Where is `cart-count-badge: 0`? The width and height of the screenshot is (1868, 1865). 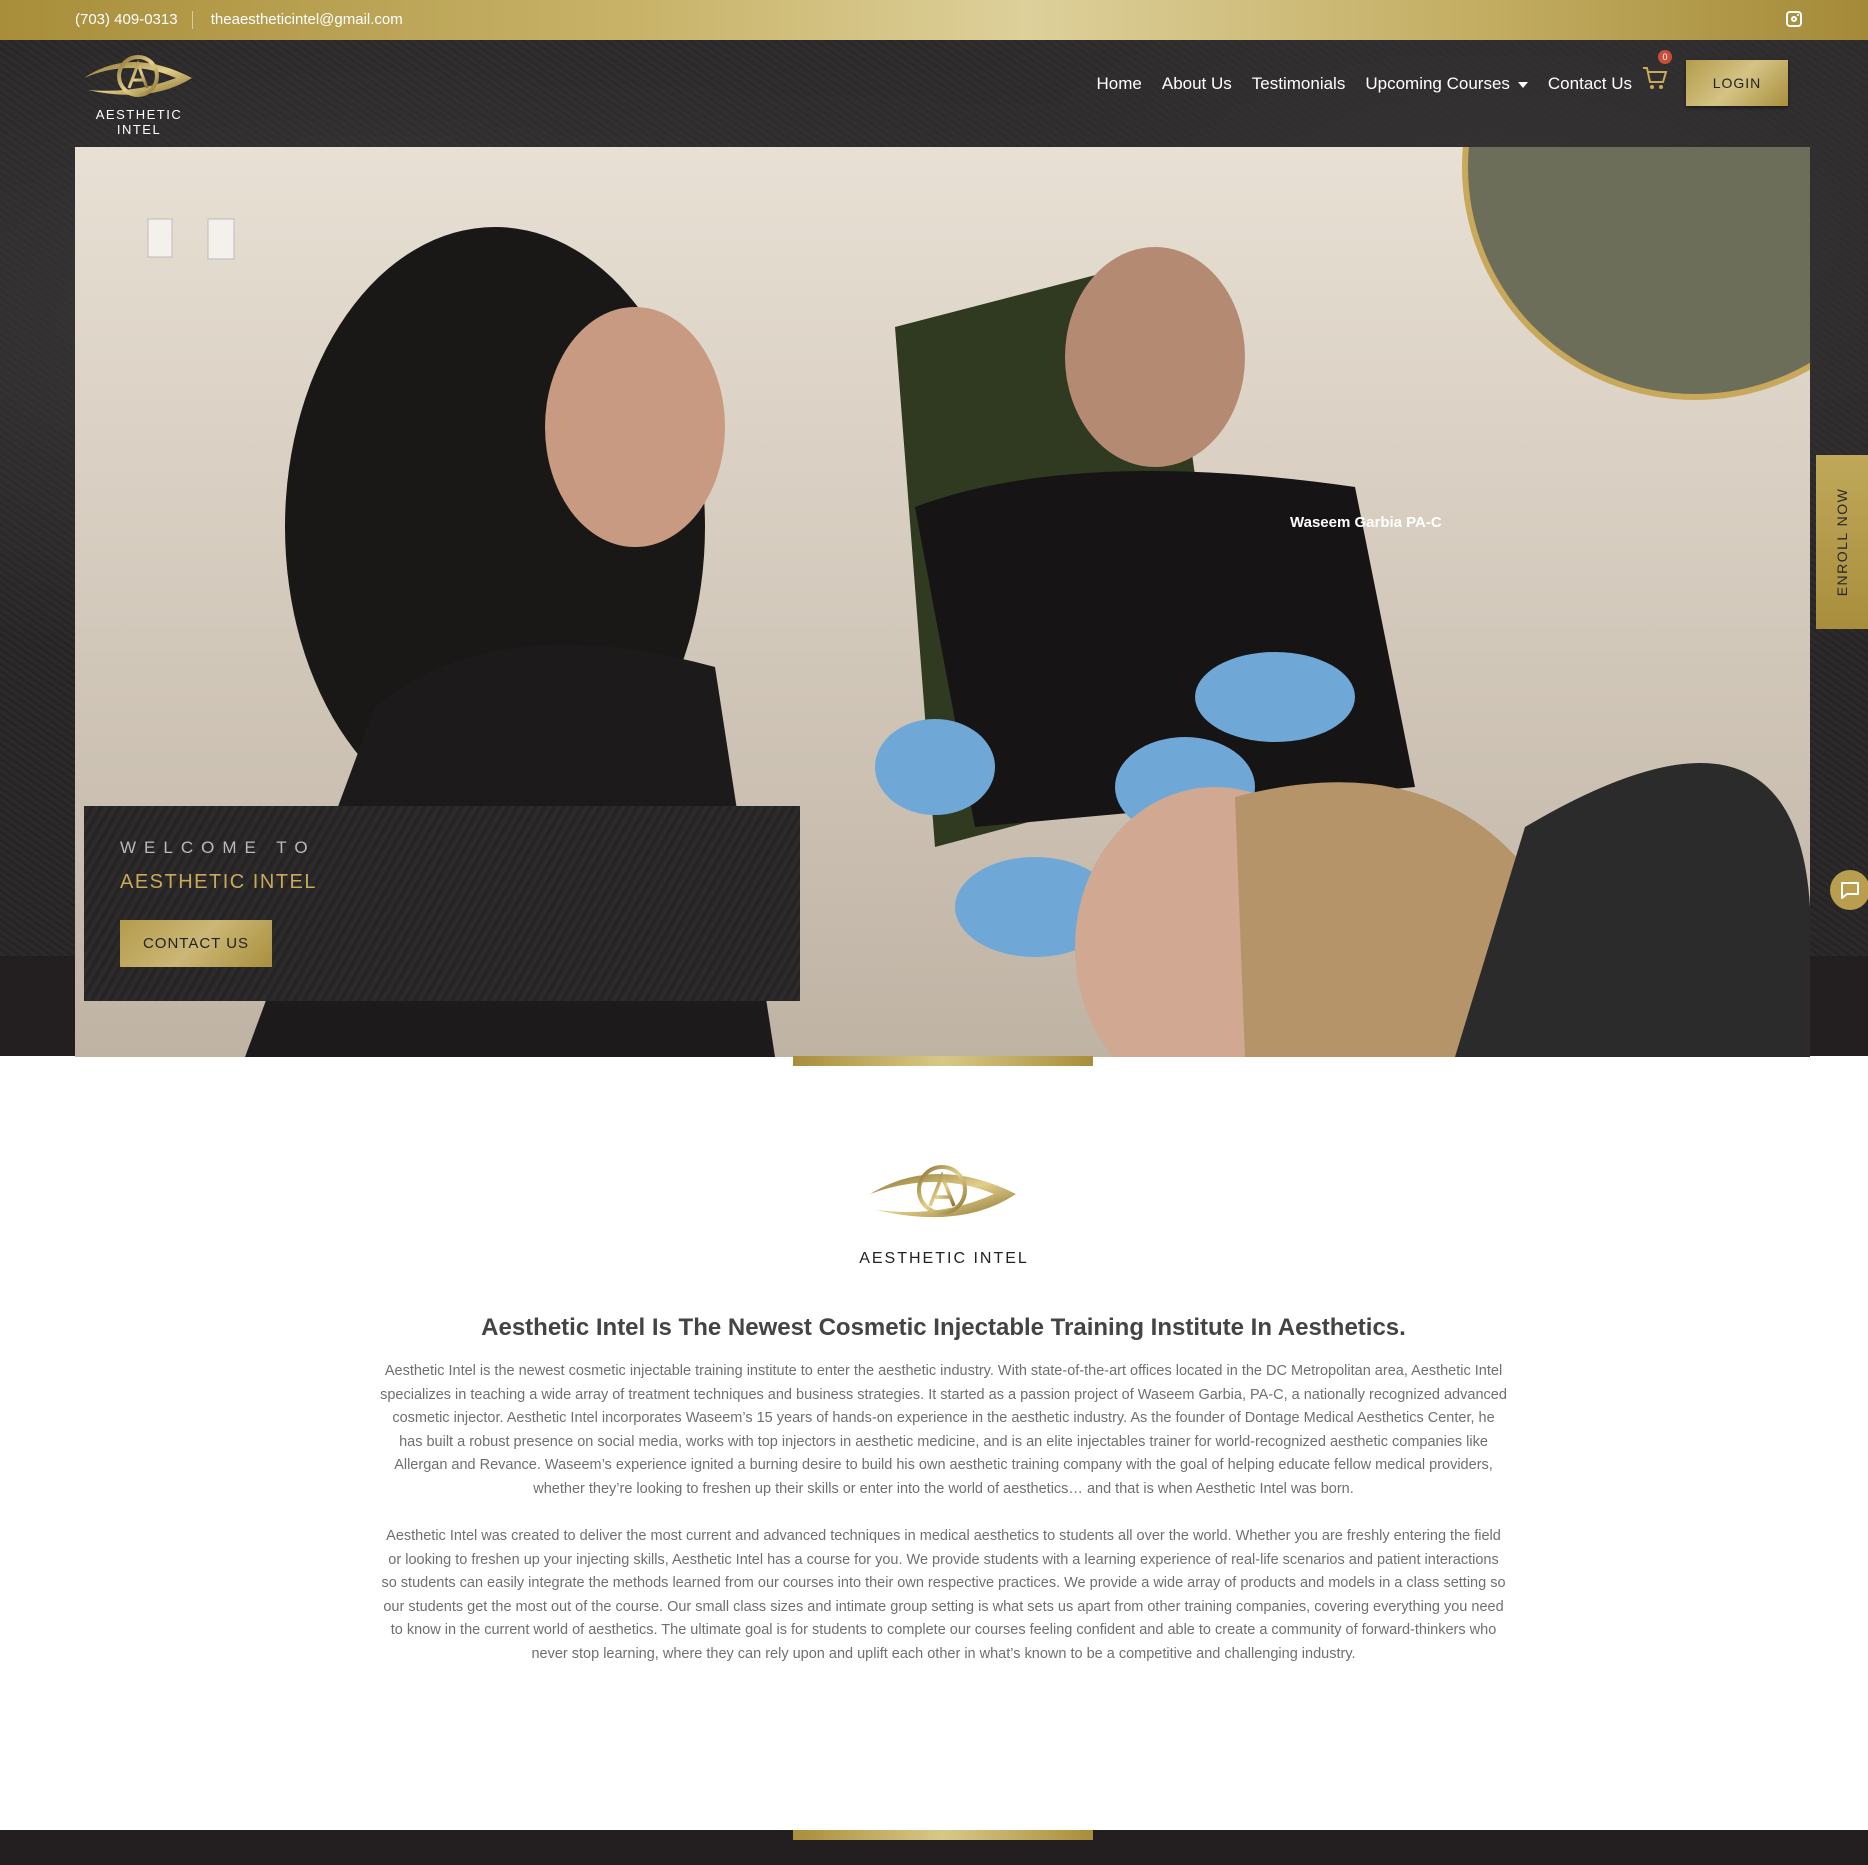
cart-count-badge: 0 is located at coordinates (1665, 57).